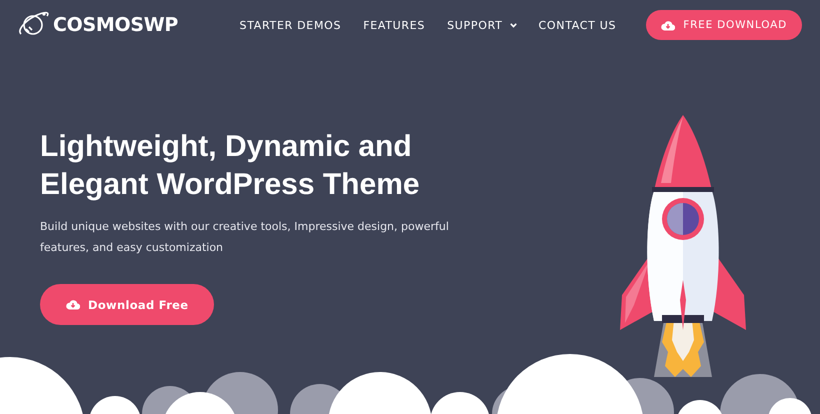 The height and width of the screenshot is (414, 820). I want to click on nav-link: FEATURES, so click(394, 25).